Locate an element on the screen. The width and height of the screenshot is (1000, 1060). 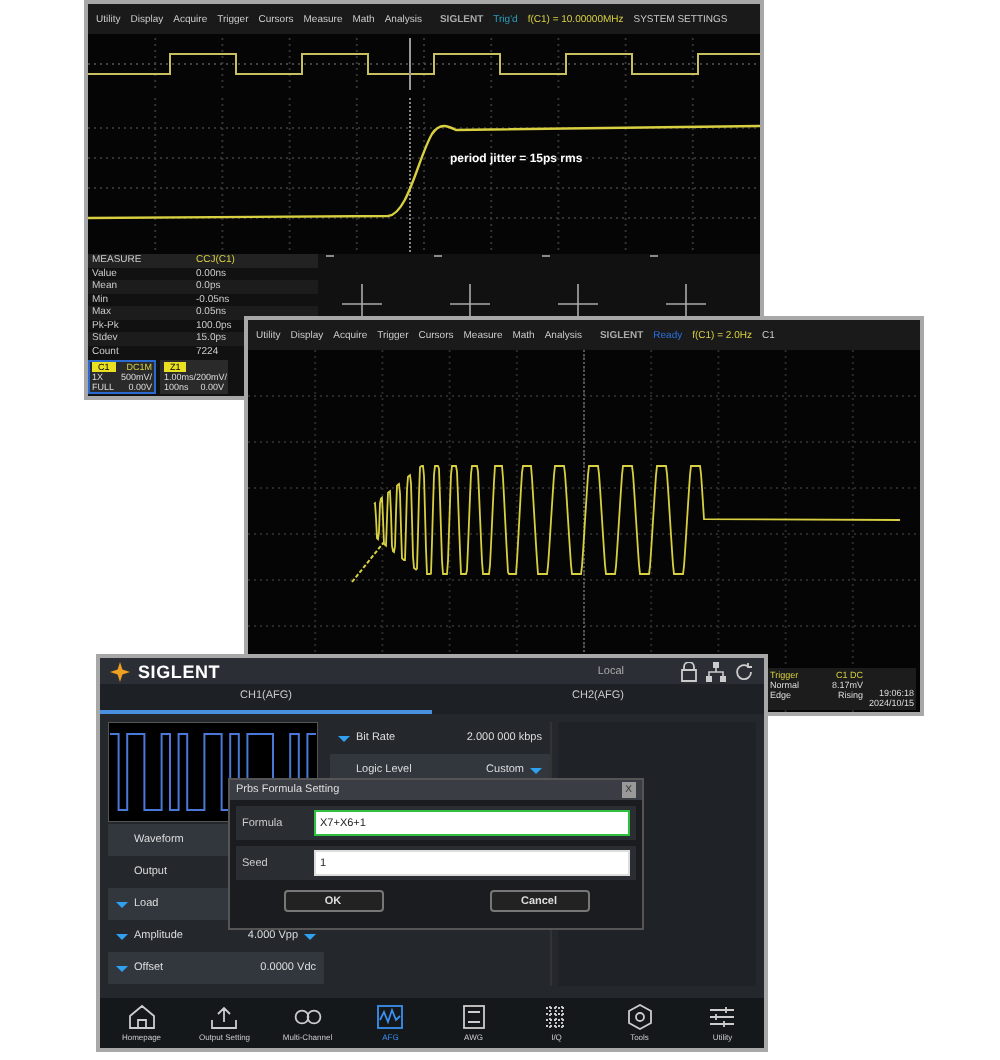
brand-logo: SIGLENT is located at coordinates (179, 671).